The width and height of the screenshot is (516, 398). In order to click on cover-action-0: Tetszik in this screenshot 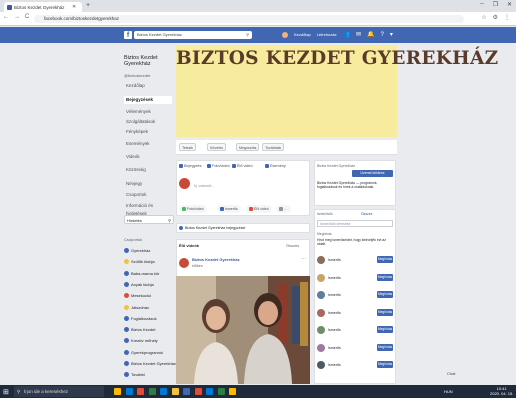, I will do `click(187, 147)`.